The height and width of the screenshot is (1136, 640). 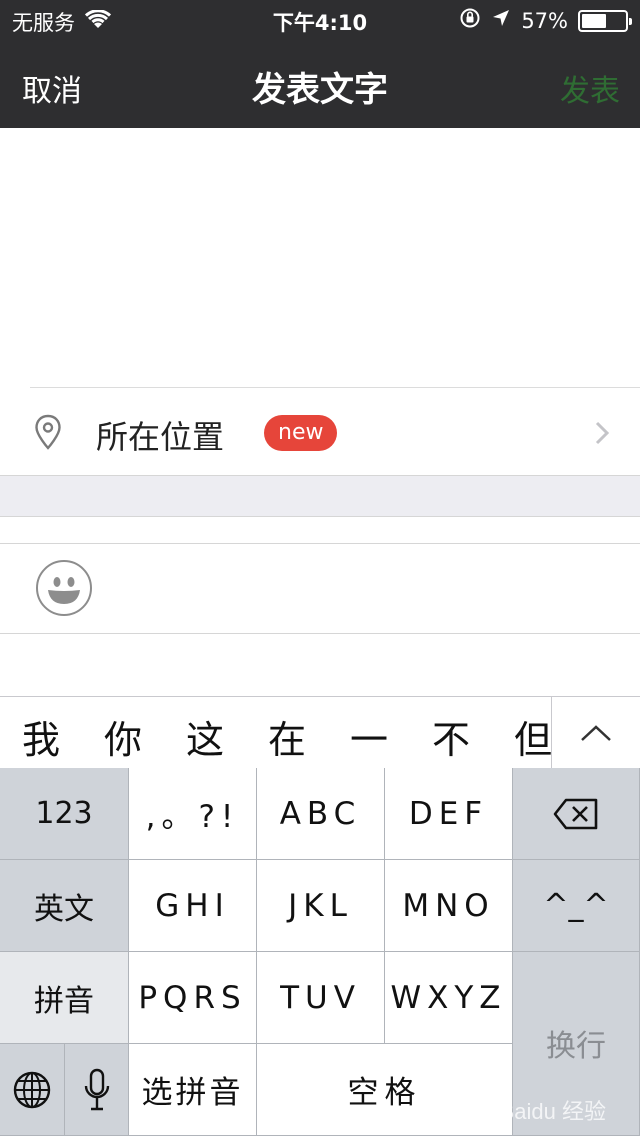 I want to click on microphone-key, so click(x=97, y=1090).